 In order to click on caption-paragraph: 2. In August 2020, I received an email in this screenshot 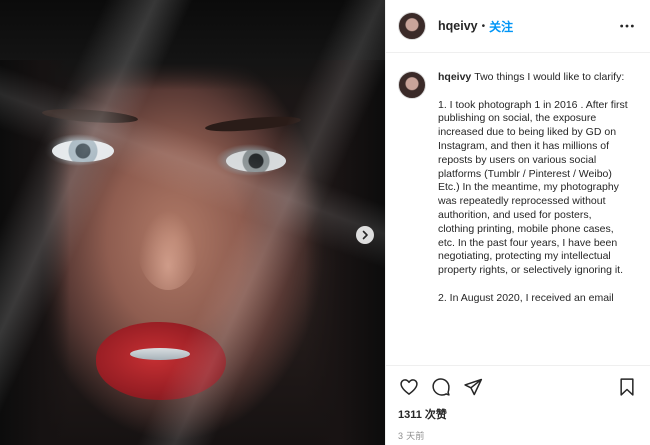, I will do `click(526, 297)`.